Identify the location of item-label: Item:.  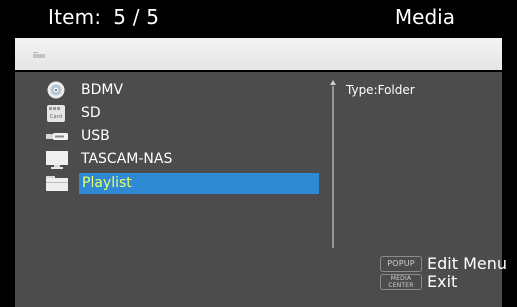
(75, 17).